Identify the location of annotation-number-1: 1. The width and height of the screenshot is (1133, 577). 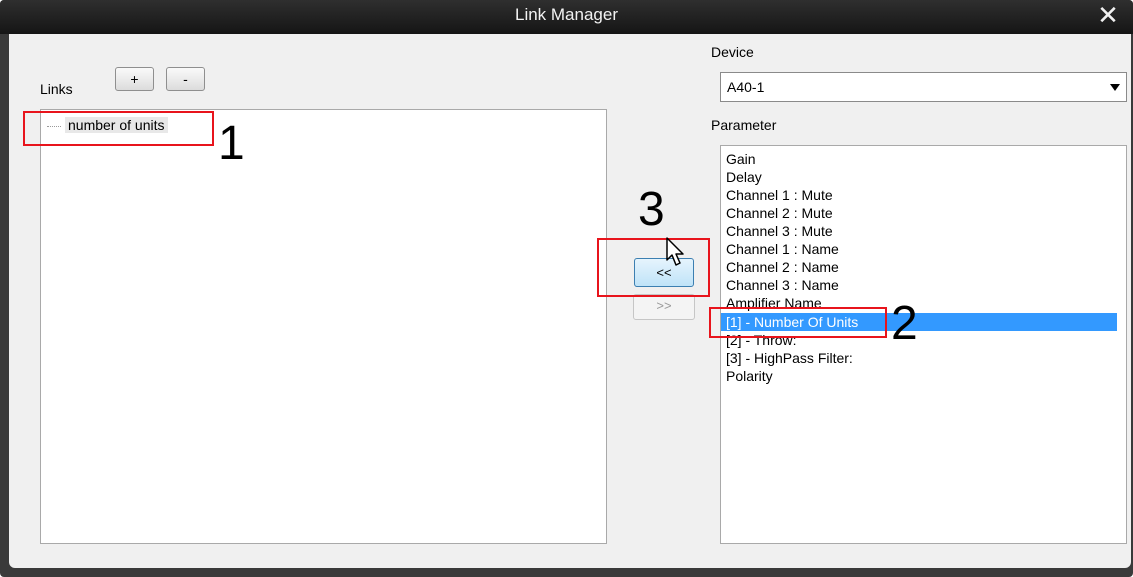
(231, 143).